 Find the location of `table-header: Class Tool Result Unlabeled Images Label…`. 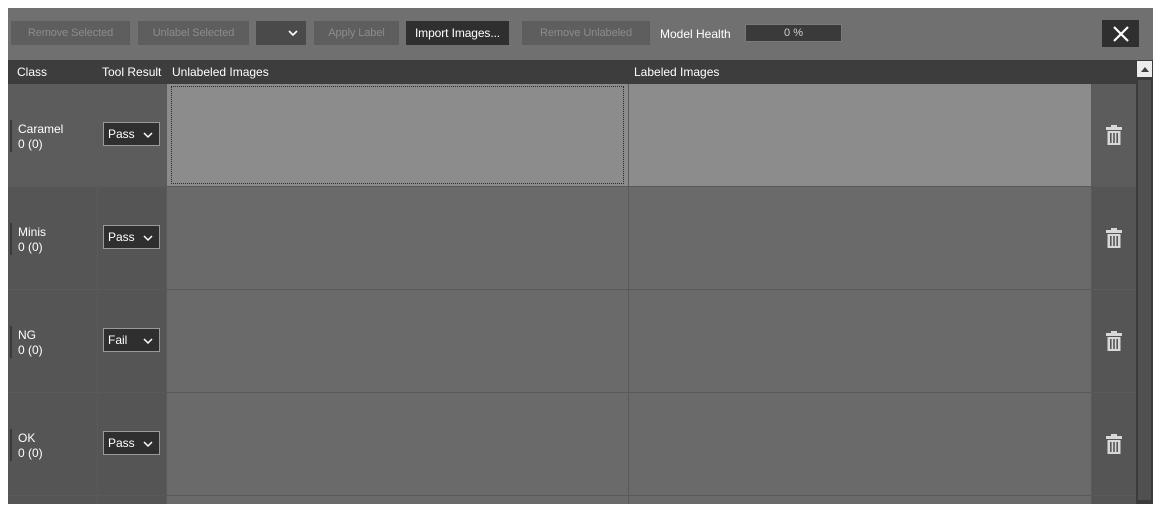

table-header: Class Tool Result Unlabeled Images Label… is located at coordinates (572, 72).